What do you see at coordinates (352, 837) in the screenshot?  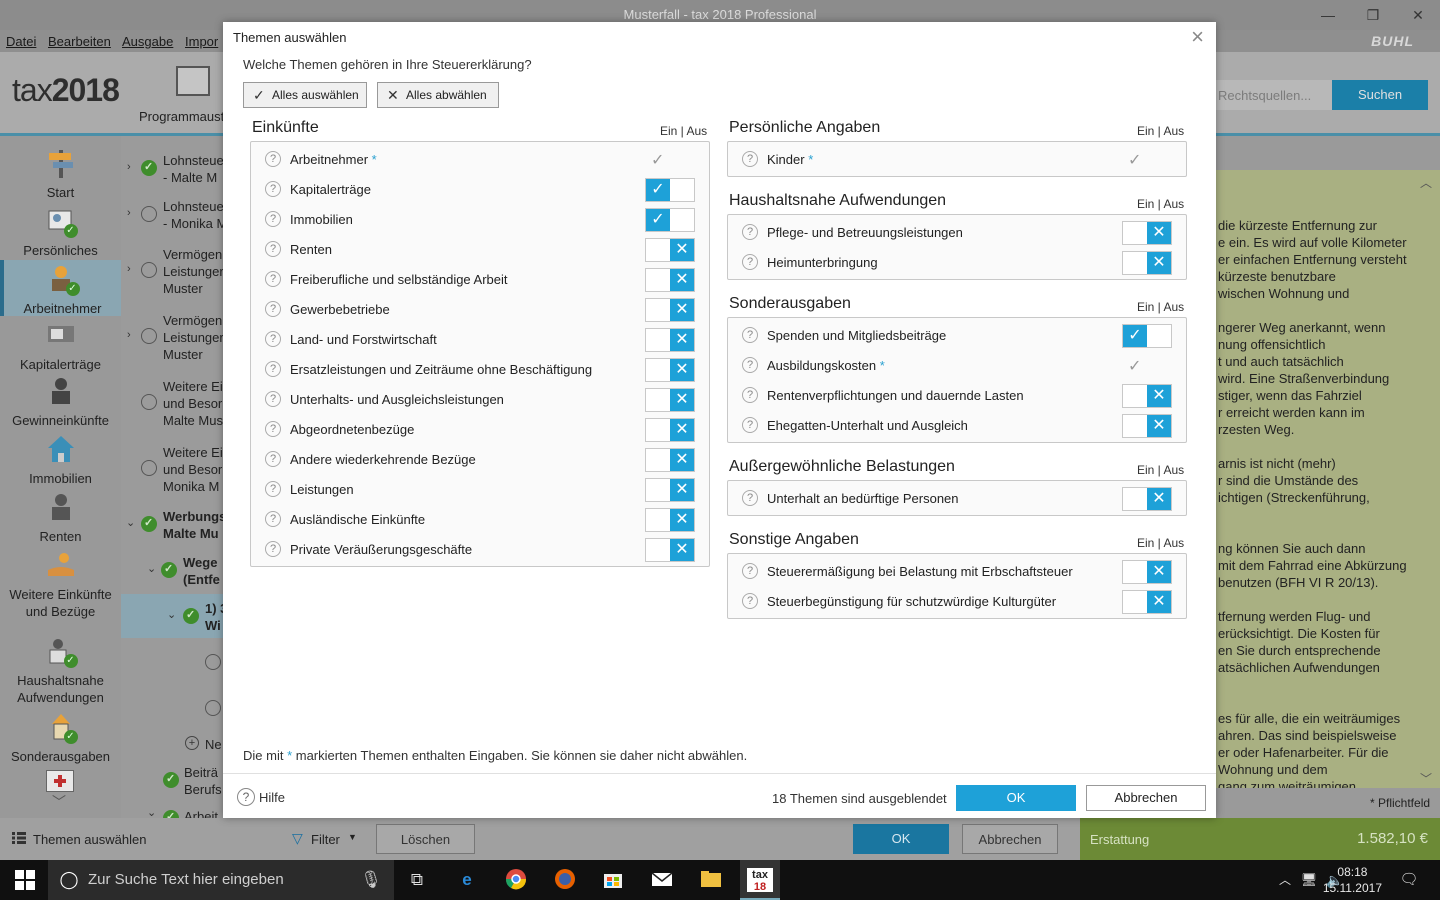 I see `chevron-down-icon: ▼` at bounding box center [352, 837].